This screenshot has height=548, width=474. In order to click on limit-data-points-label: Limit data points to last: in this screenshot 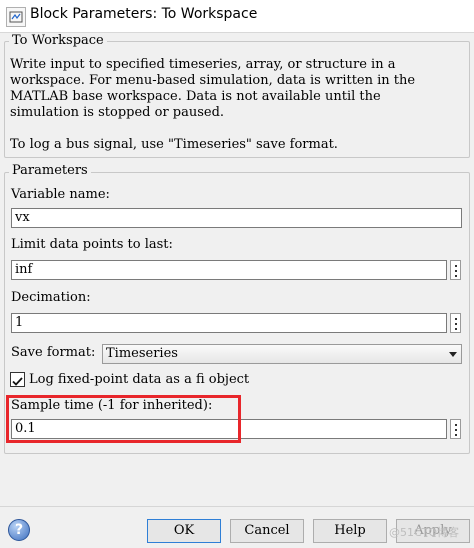, I will do `click(92, 244)`.